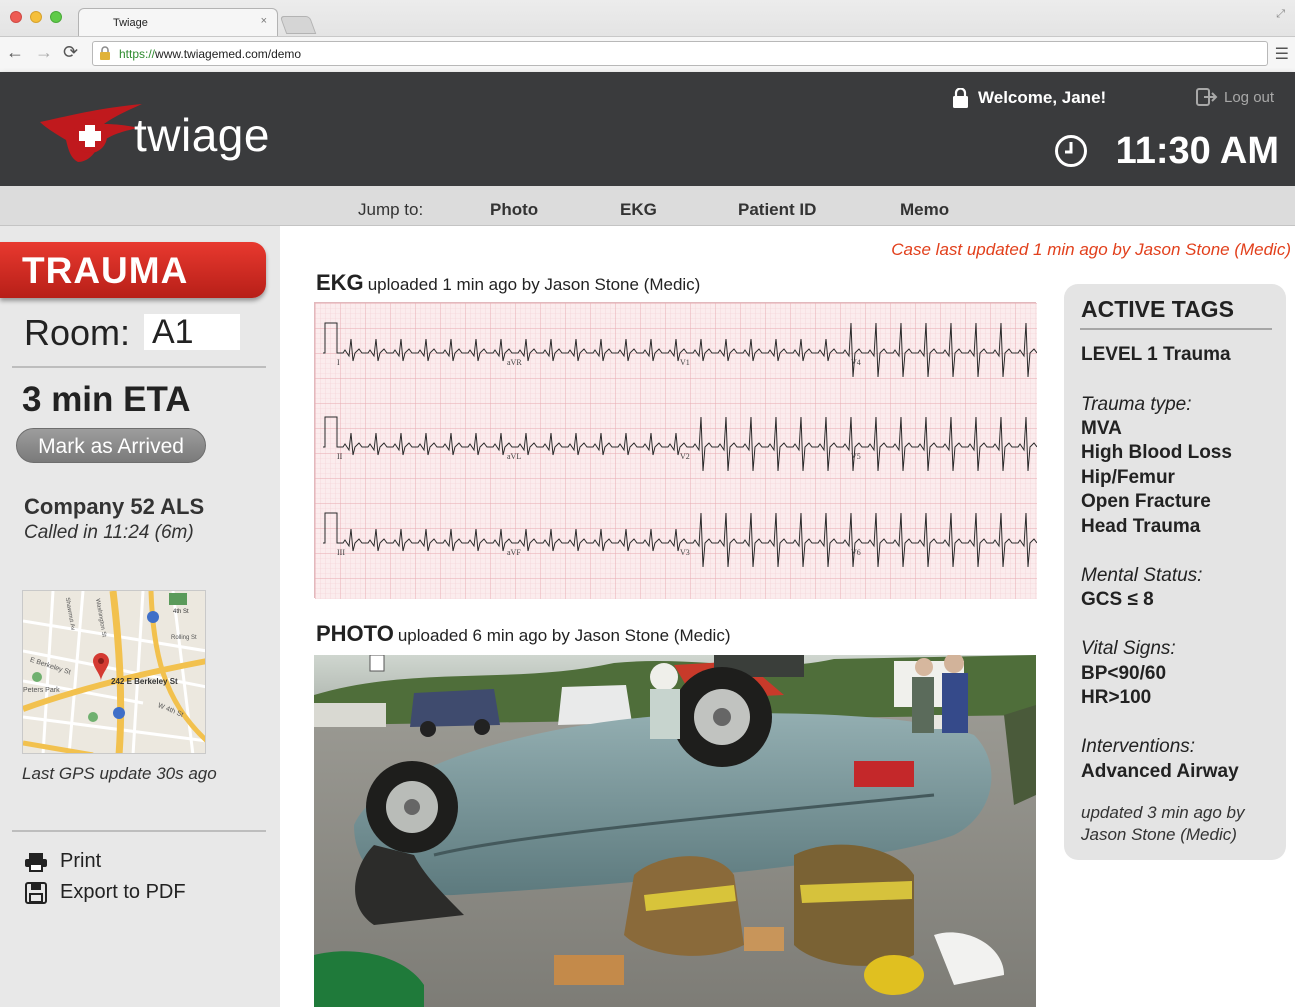 This screenshot has width=1295, height=1007. What do you see at coordinates (856, 552) in the screenshot?
I see `ekg-lead-label: V6` at bounding box center [856, 552].